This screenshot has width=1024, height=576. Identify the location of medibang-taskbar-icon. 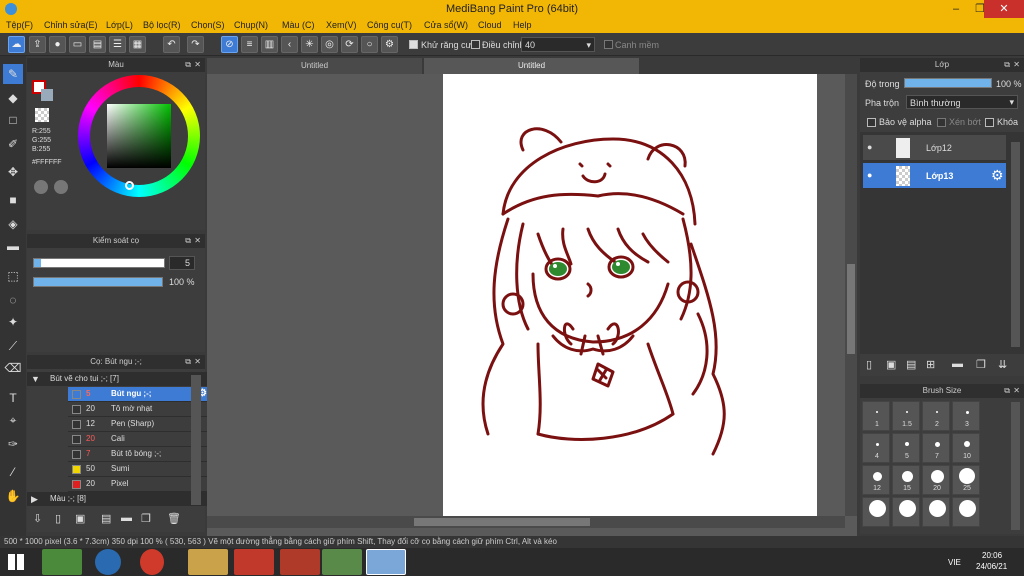
(386, 562).